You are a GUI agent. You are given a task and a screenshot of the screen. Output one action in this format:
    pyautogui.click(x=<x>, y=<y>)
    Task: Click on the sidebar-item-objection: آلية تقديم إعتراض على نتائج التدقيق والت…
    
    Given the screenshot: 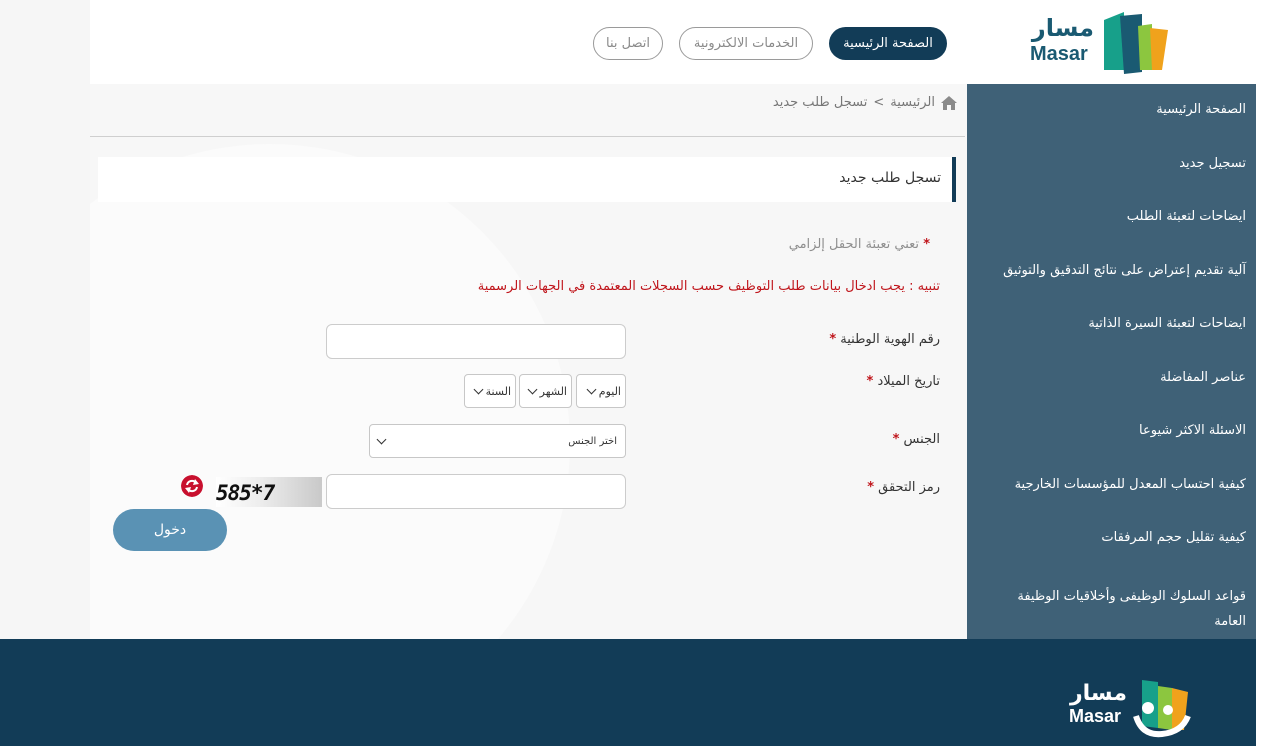 What is the action you would take?
    pyautogui.click(x=1124, y=270)
    